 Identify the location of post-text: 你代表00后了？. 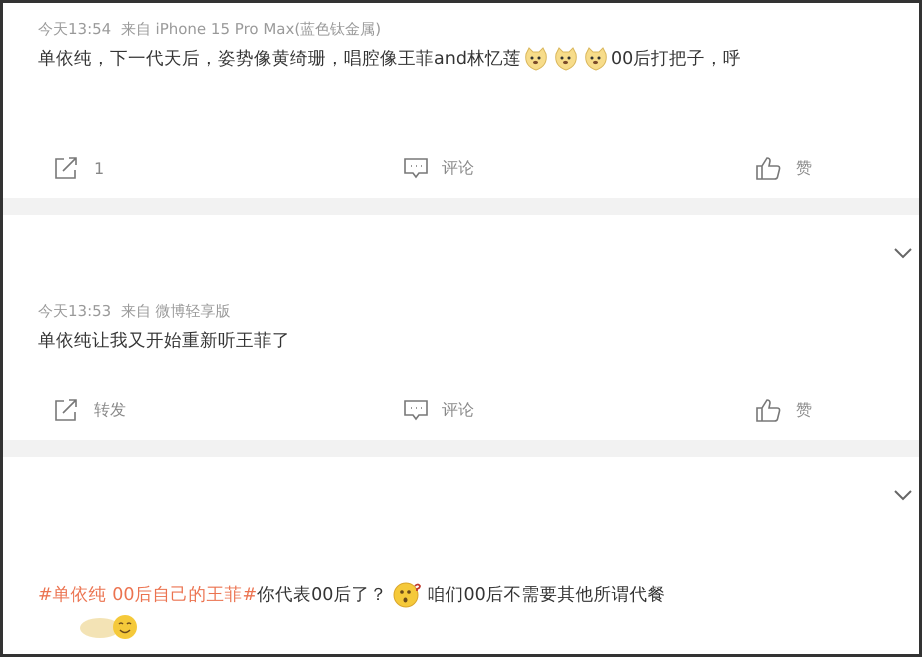
(322, 595).